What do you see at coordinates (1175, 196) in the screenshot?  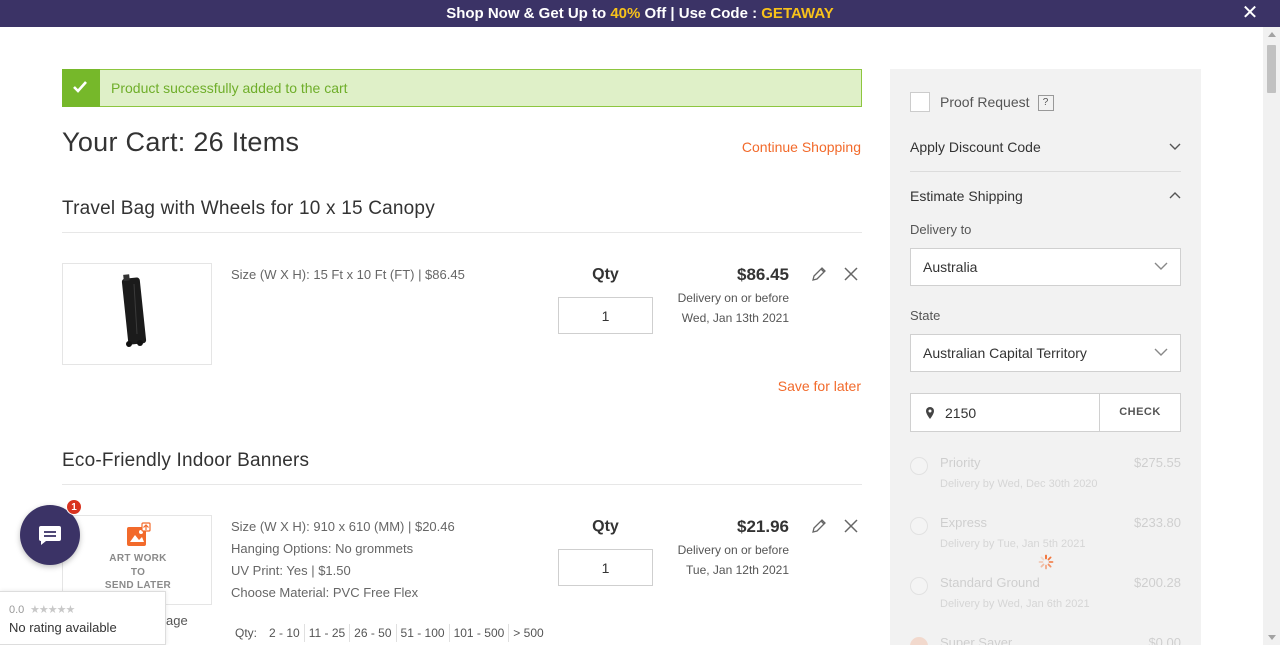 I see `chevron-up-icon` at bounding box center [1175, 196].